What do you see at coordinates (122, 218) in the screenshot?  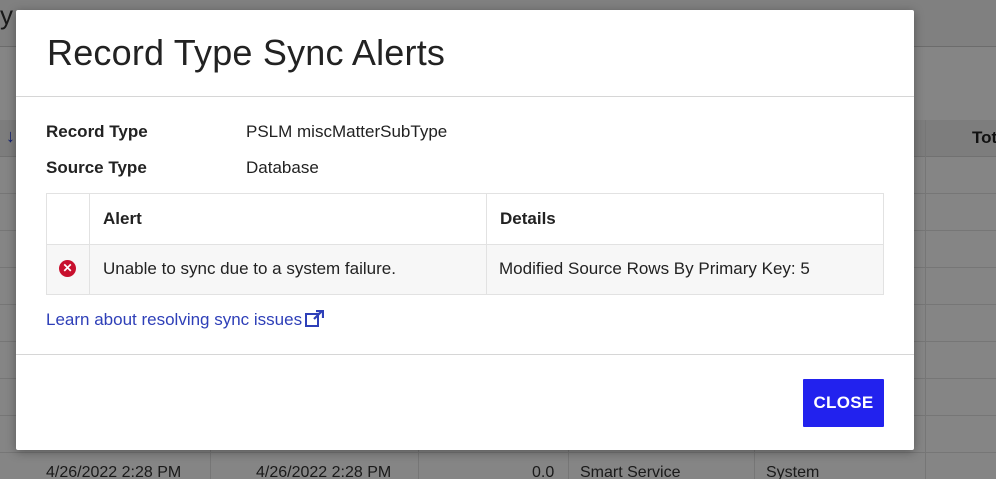 I see `alert-column-header: Alert` at bounding box center [122, 218].